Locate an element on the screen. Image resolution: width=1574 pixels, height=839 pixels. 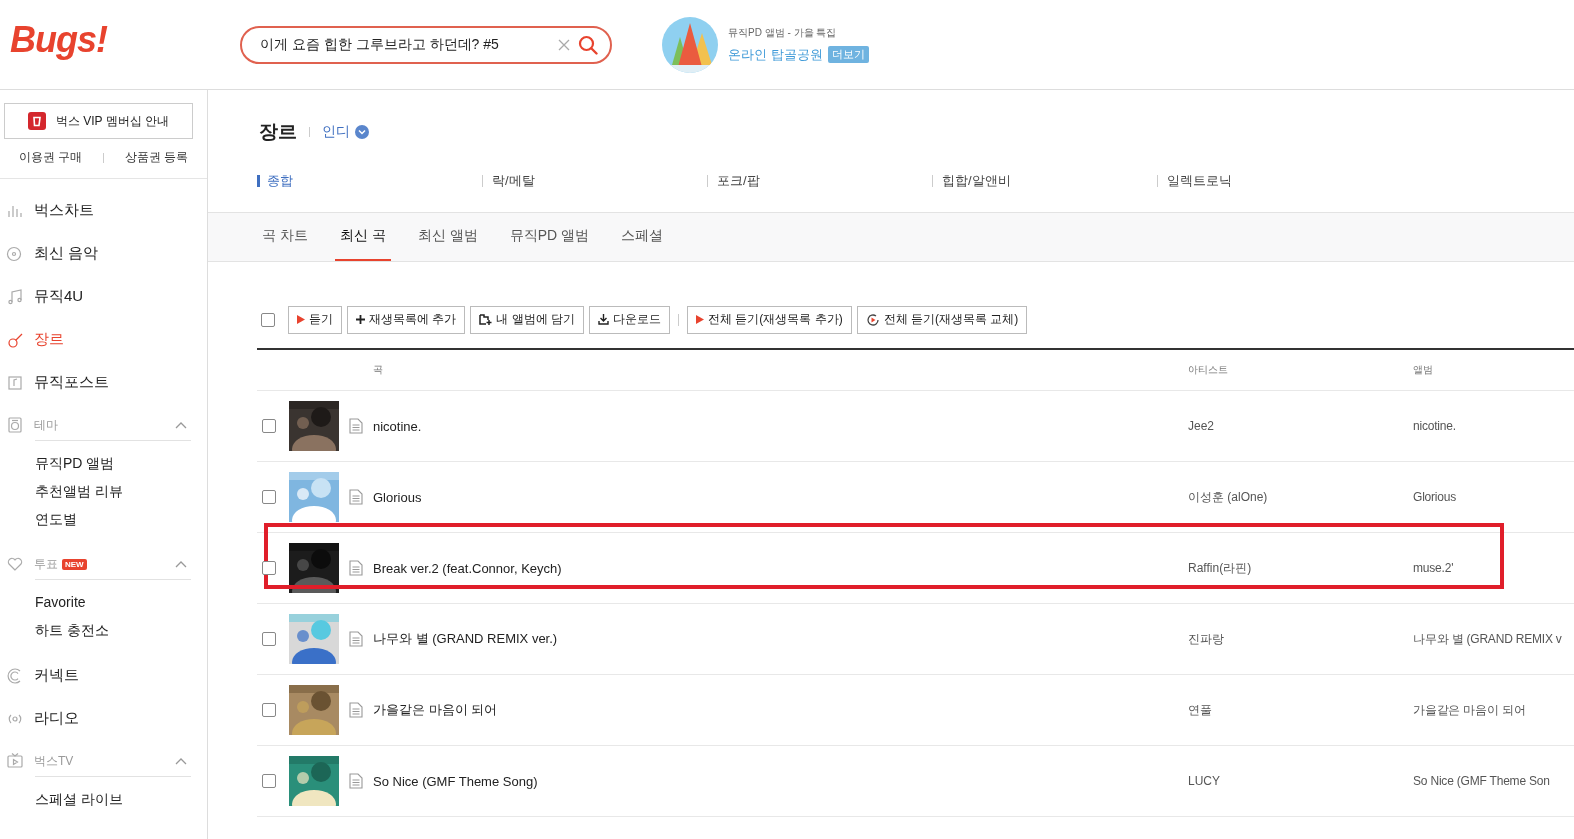
nav-subitem: 스페셜 라이브 is located at coordinates (113, 799).